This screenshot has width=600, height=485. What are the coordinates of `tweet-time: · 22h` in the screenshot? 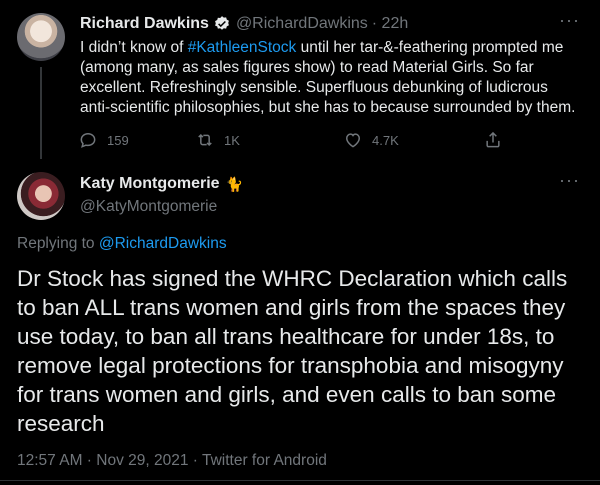 It's located at (390, 24).